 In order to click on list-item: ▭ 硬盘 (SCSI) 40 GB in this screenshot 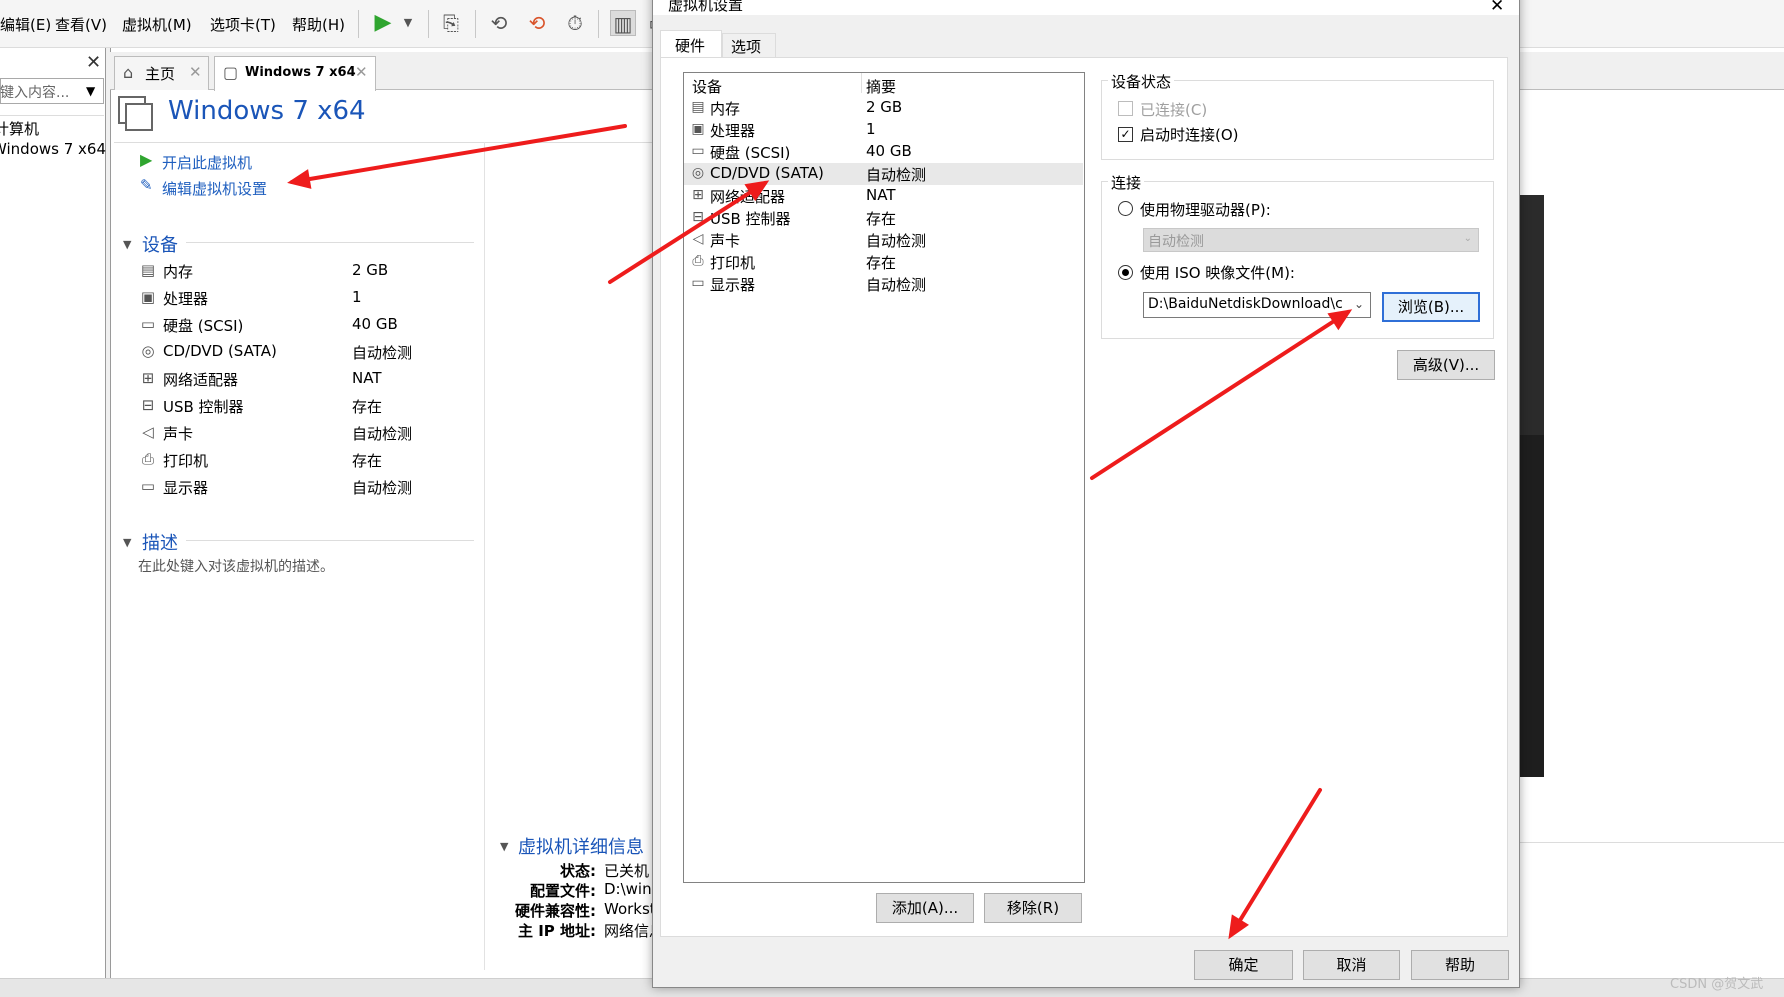, I will do `click(883, 152)`.